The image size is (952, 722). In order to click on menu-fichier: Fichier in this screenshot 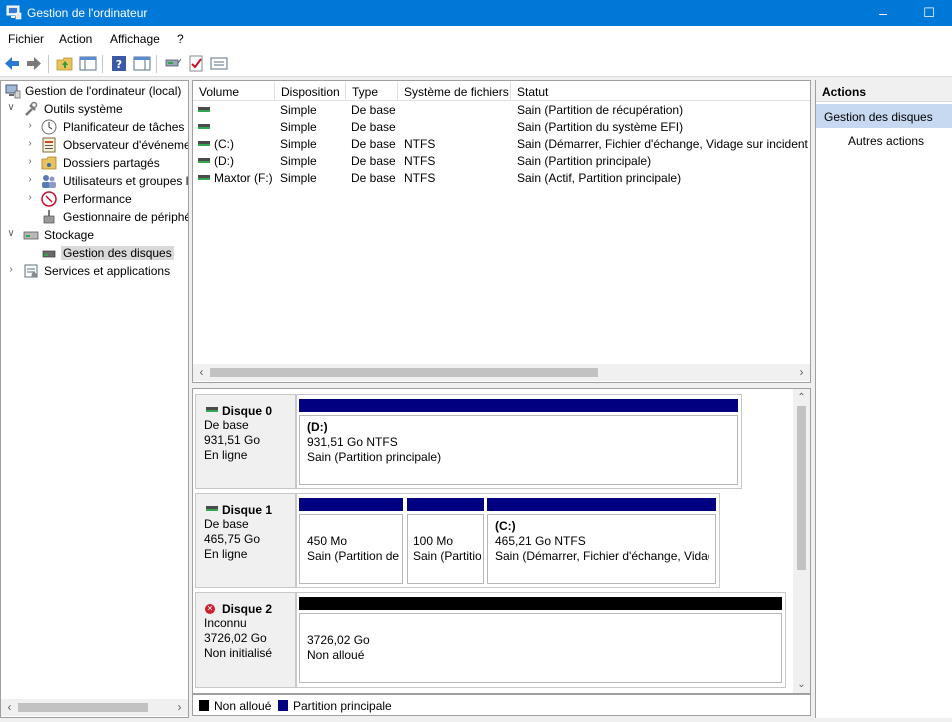, I will do `click(26, 39)`.